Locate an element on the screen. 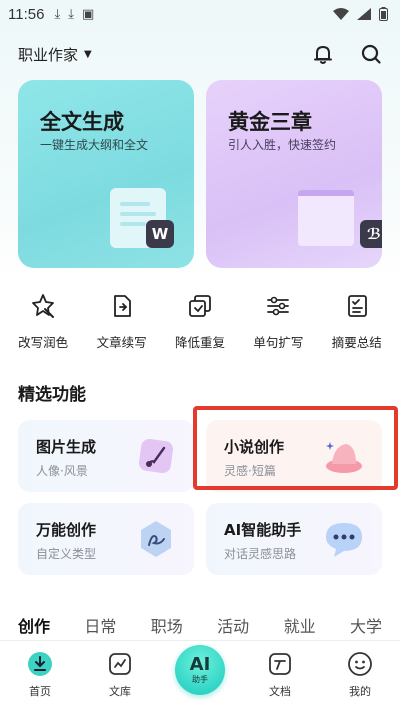 The image size is (400, 710). nav-ai-assistant: AI 助手 is located at coordinates (200, 677).